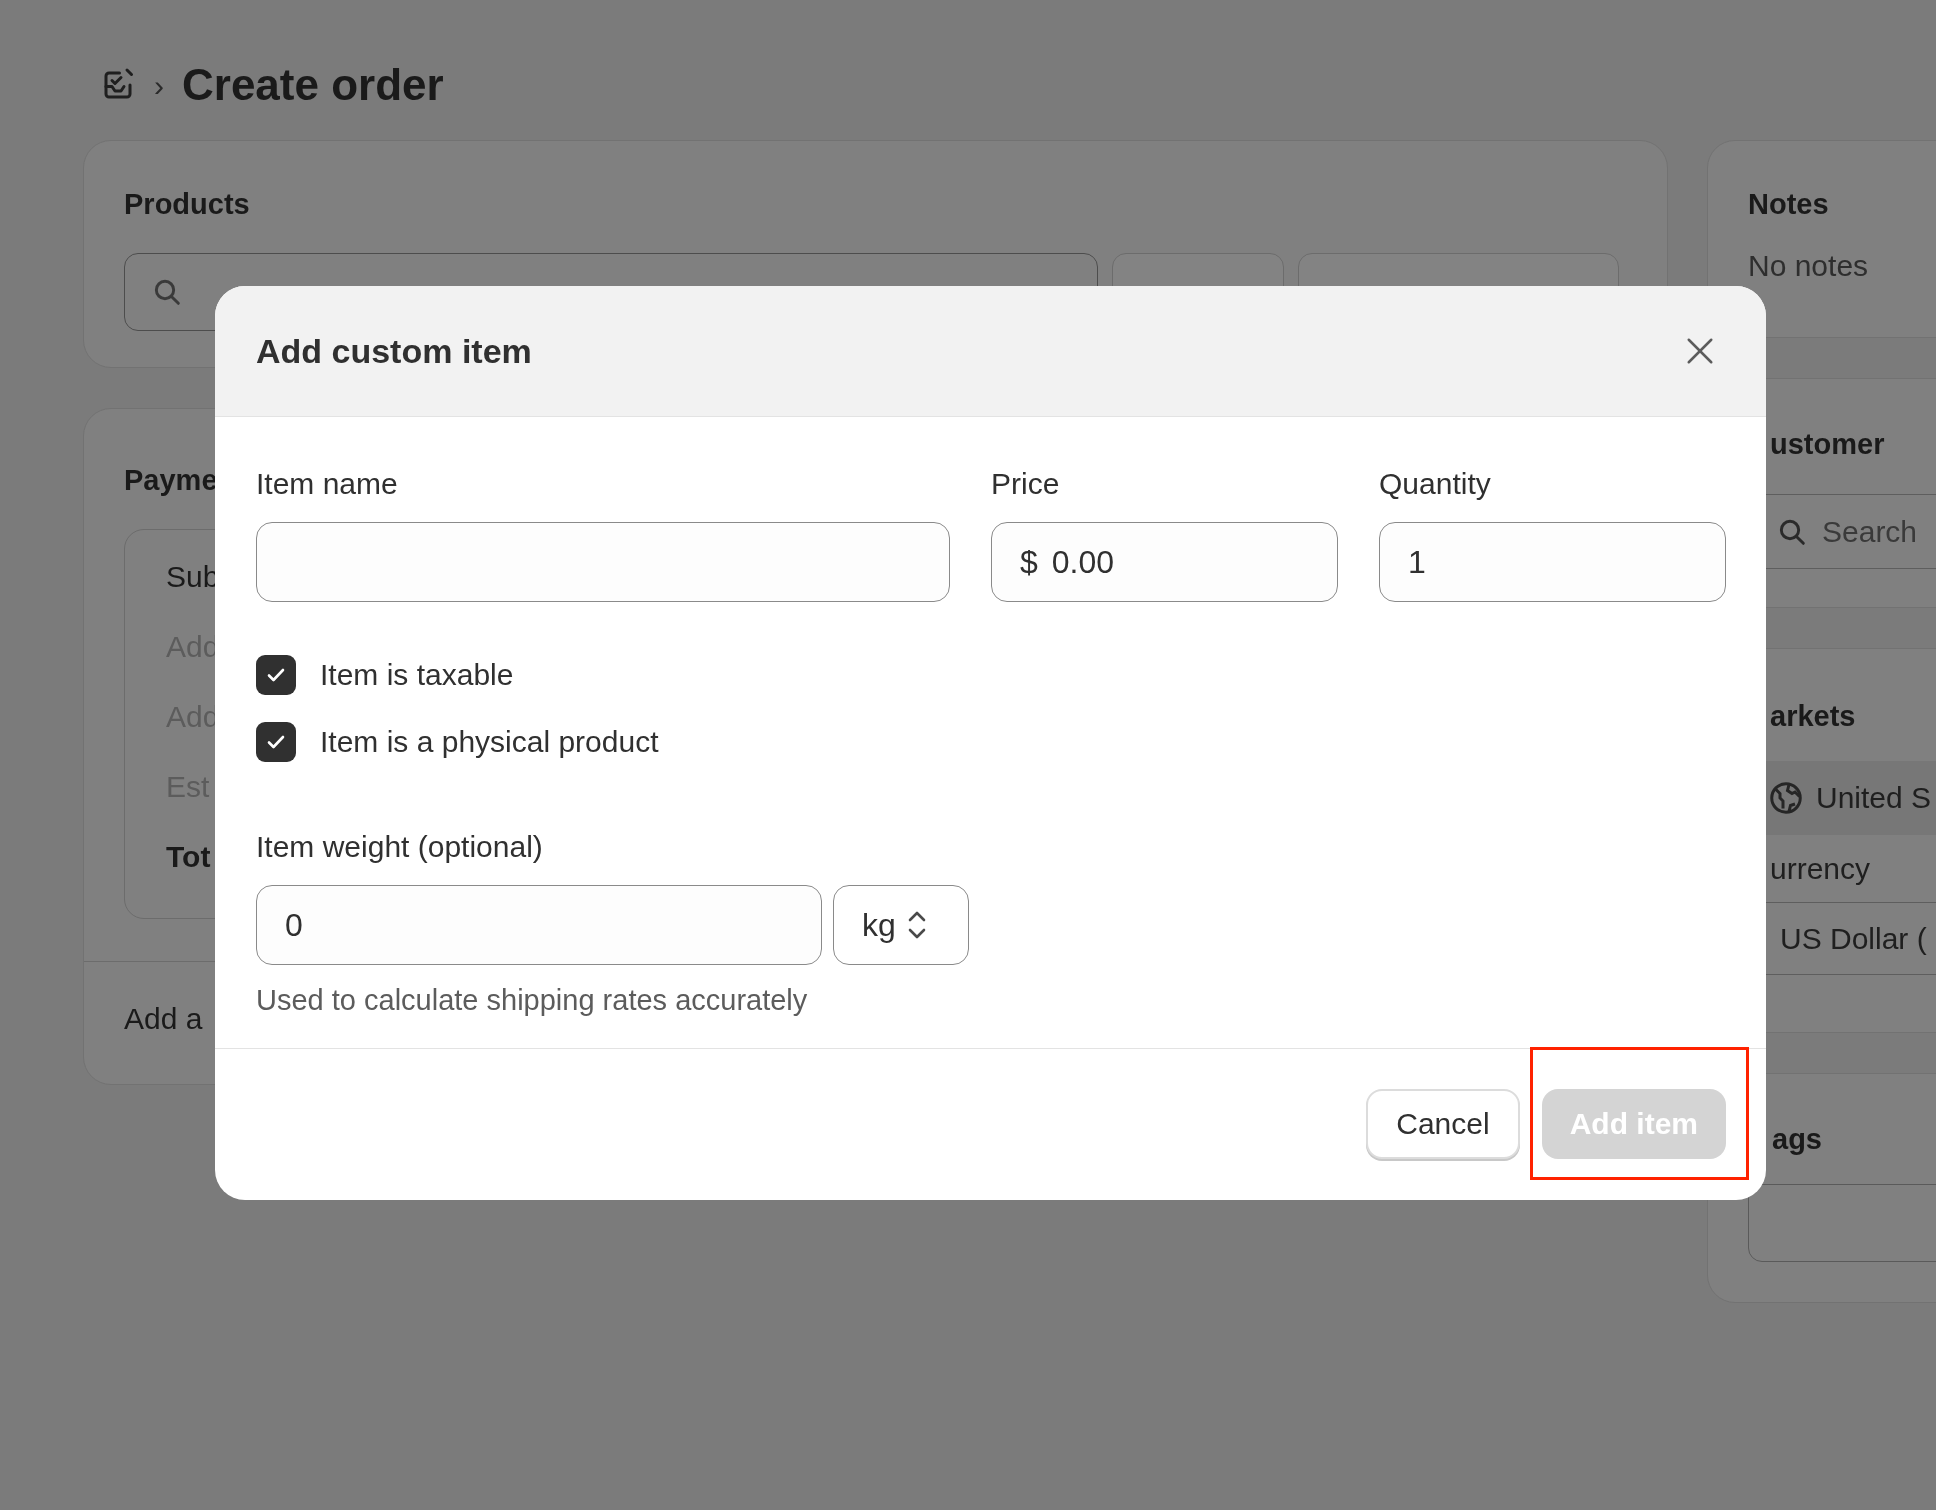 The height and width of the screenshot is (1510, 1936). Describe the element at coordinates (1443, 1123) in the screenshot. I see `dialog-button: Cancel` at that location.